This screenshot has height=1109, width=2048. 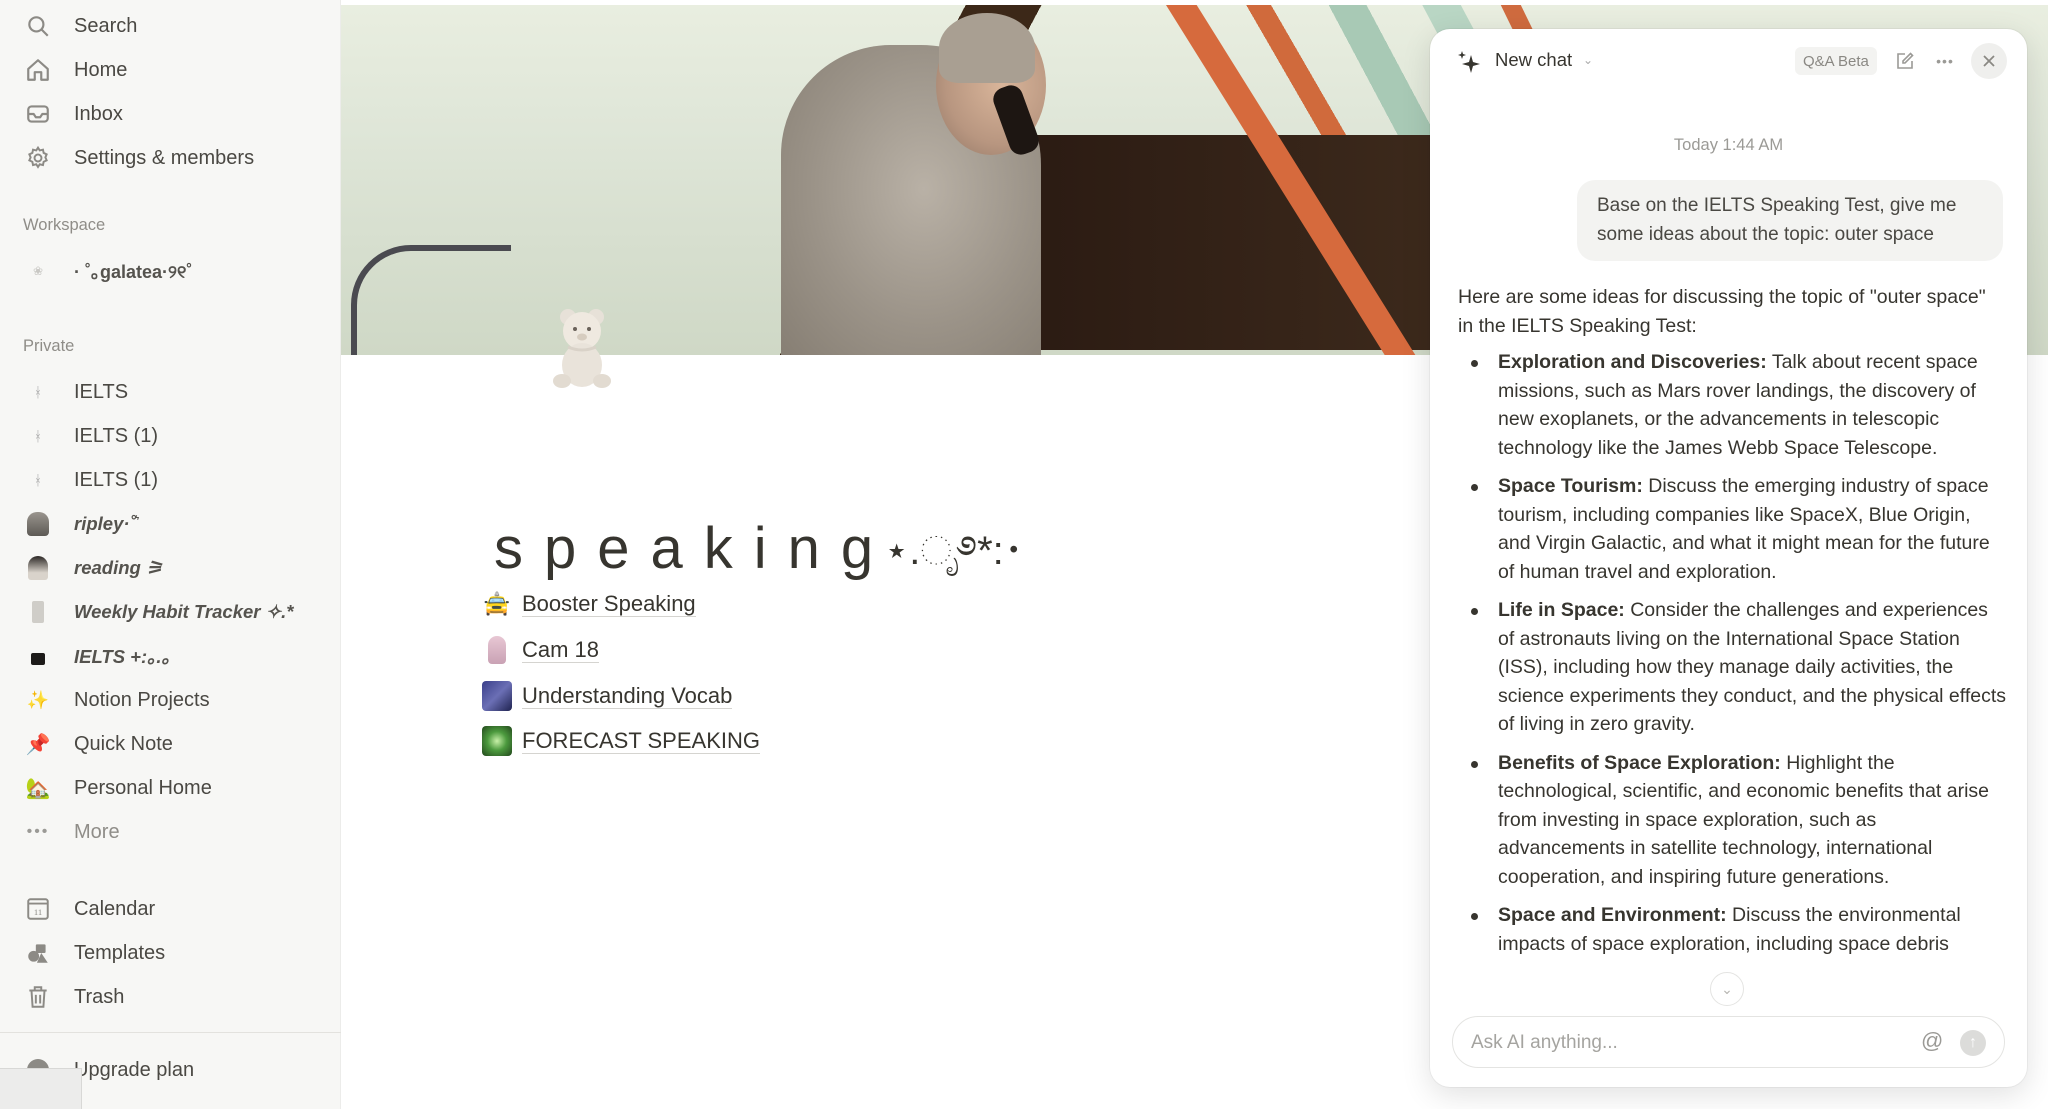 I want to click on sidebar-item-label: Weekly Habit Tracker ✧.*, so click(x=184, y=611).